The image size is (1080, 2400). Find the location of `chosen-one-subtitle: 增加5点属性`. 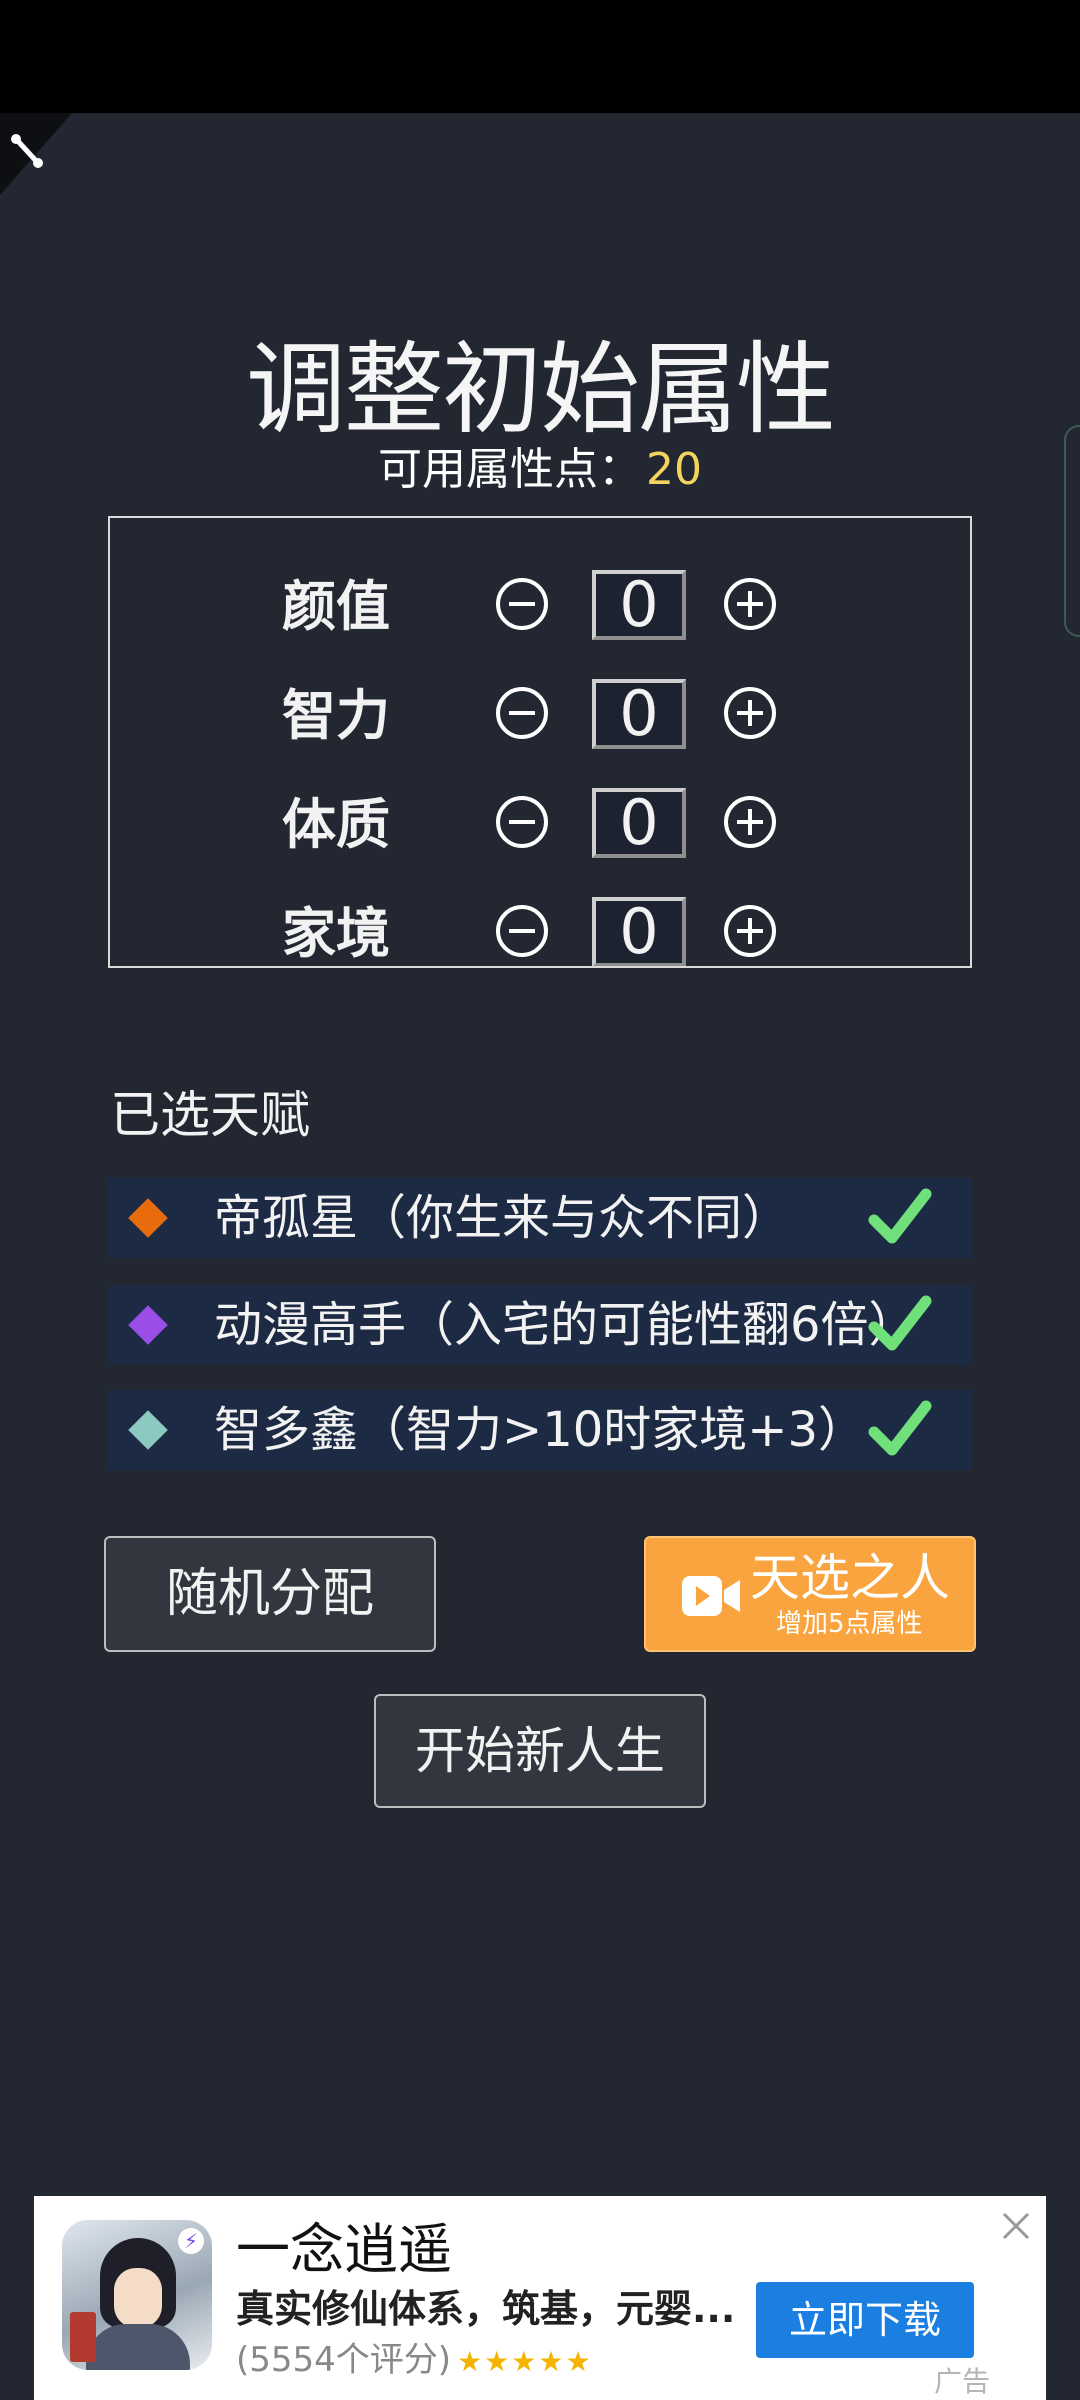

chosen-one-subtitle: 增加5点属性 is located at coordinates (849, 1624).